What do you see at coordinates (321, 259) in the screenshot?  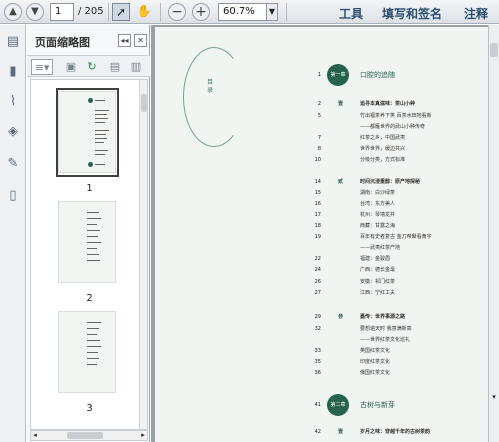 I see `toc-entry: 22 福建：金骏眉` at bounding box center [321, 259].